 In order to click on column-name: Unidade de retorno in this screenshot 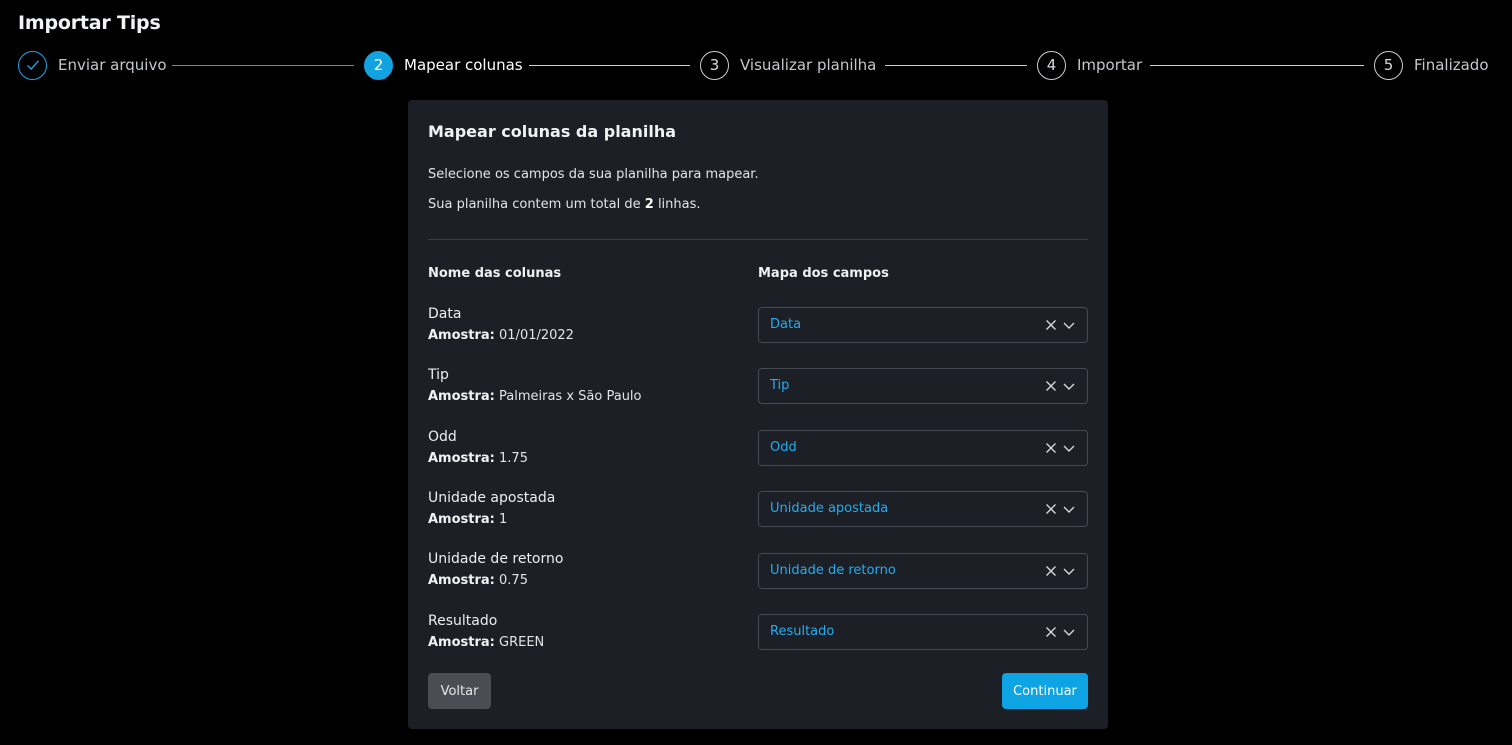, I will do `click(496, 559)`.